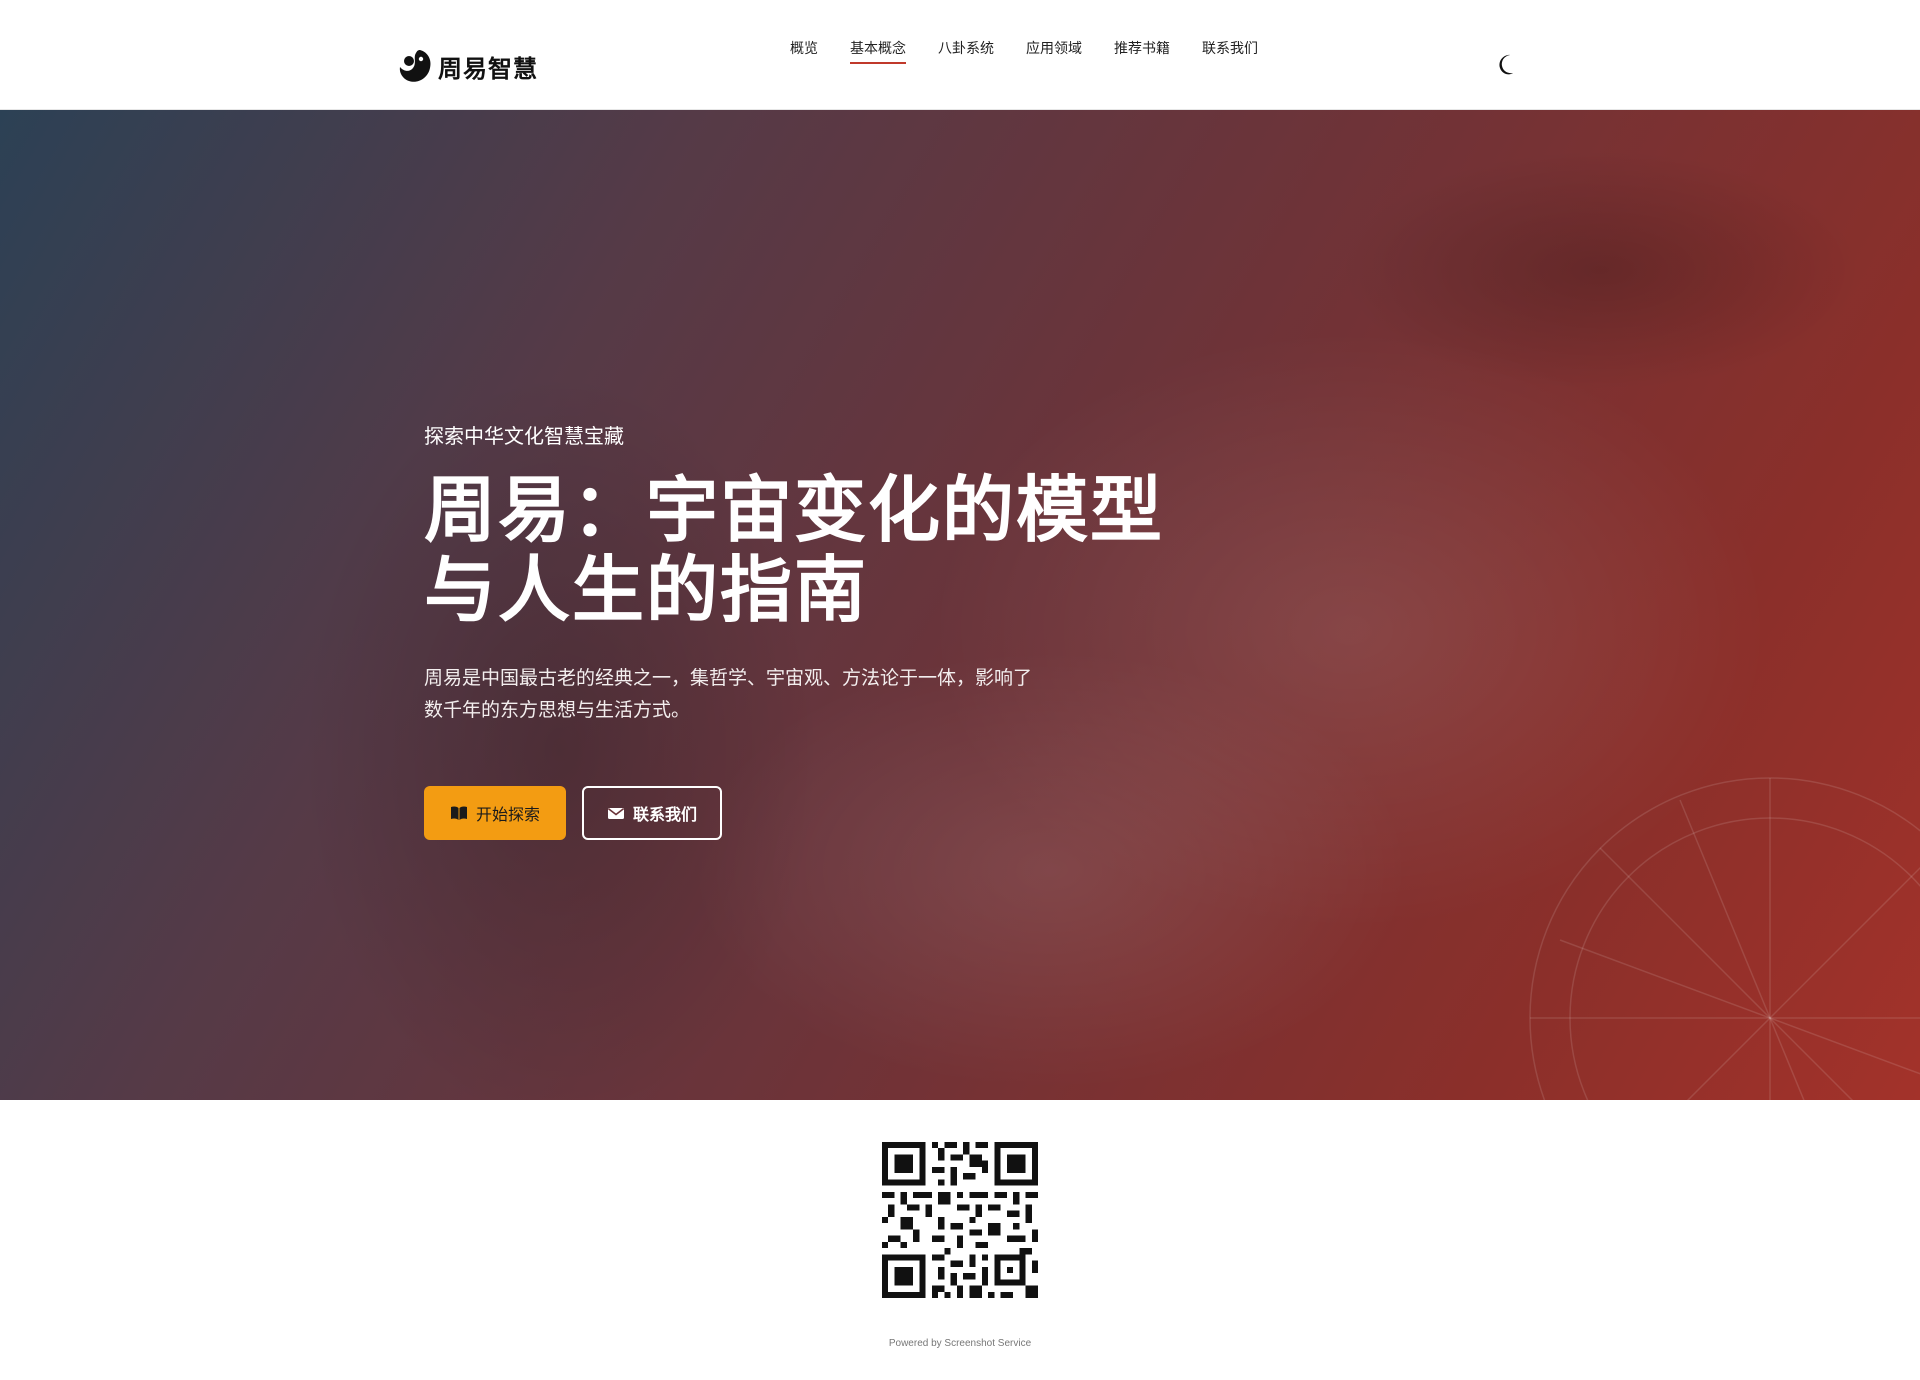  Describe the element at coordinates (507, 814) in the screenshot. I see `start-explore-label: 开始探索` at that location.